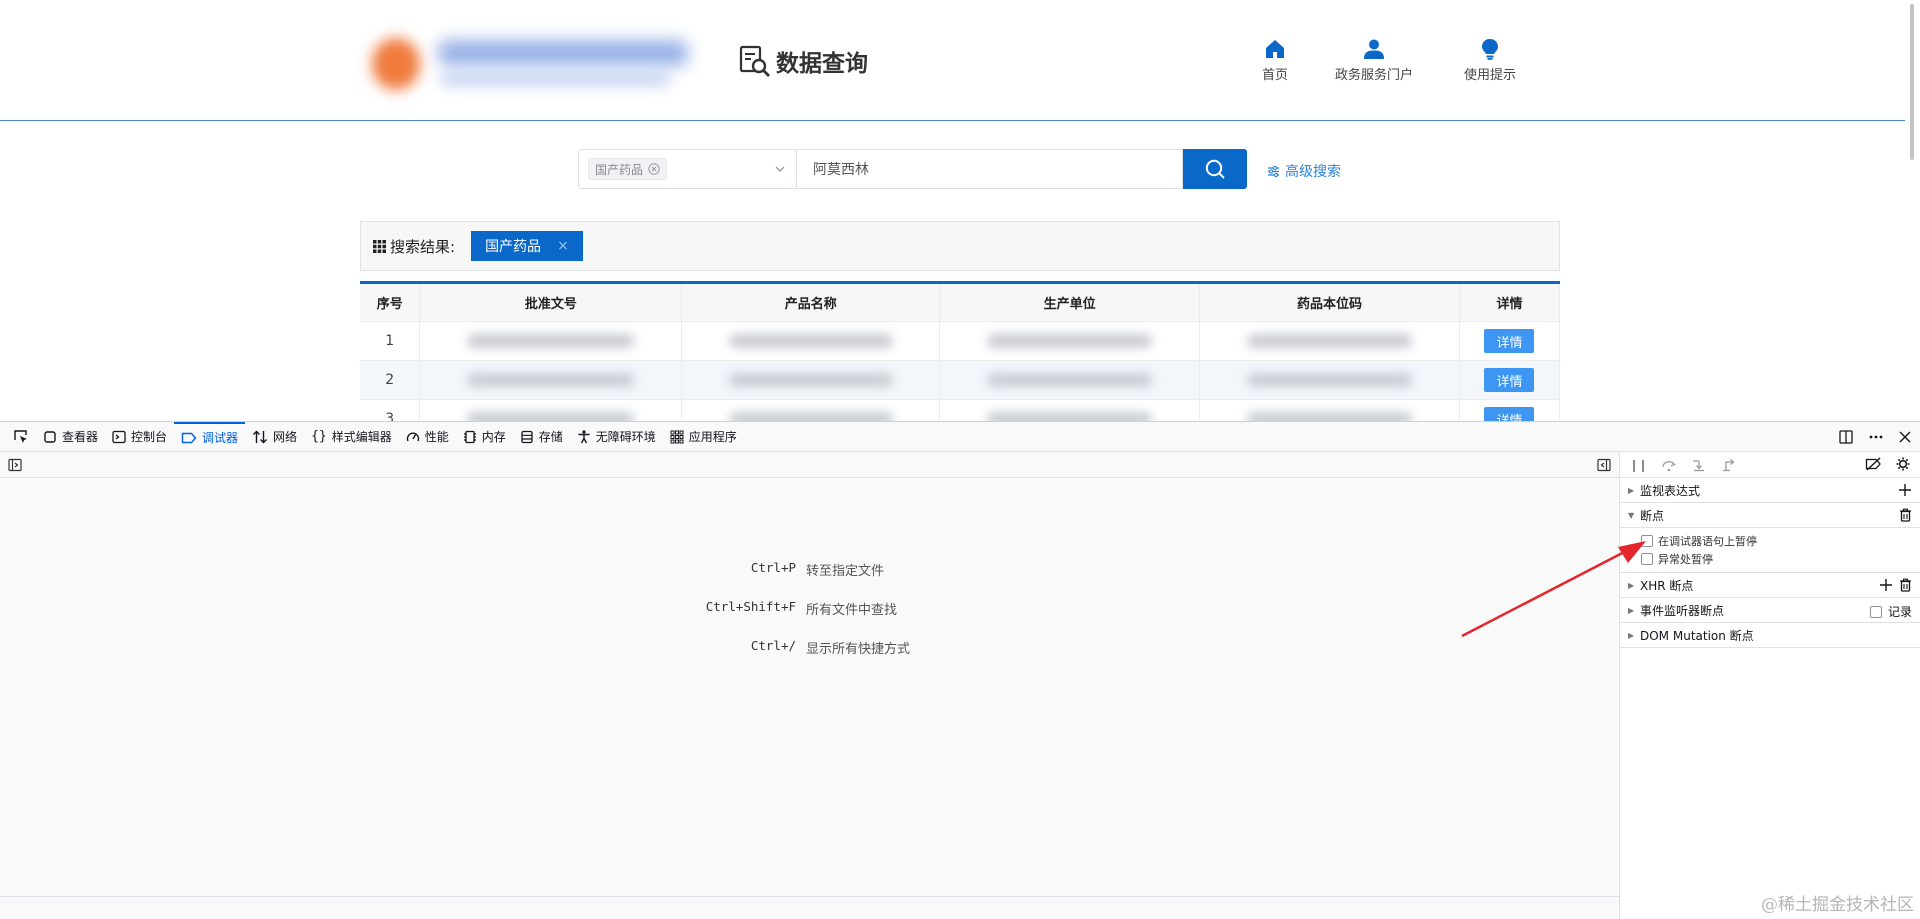  What do you see at coordinates (625, 437) in the screenshot?
I see `tab-accessibility-label: 无障碍环境` at bounding box center [625, 437].